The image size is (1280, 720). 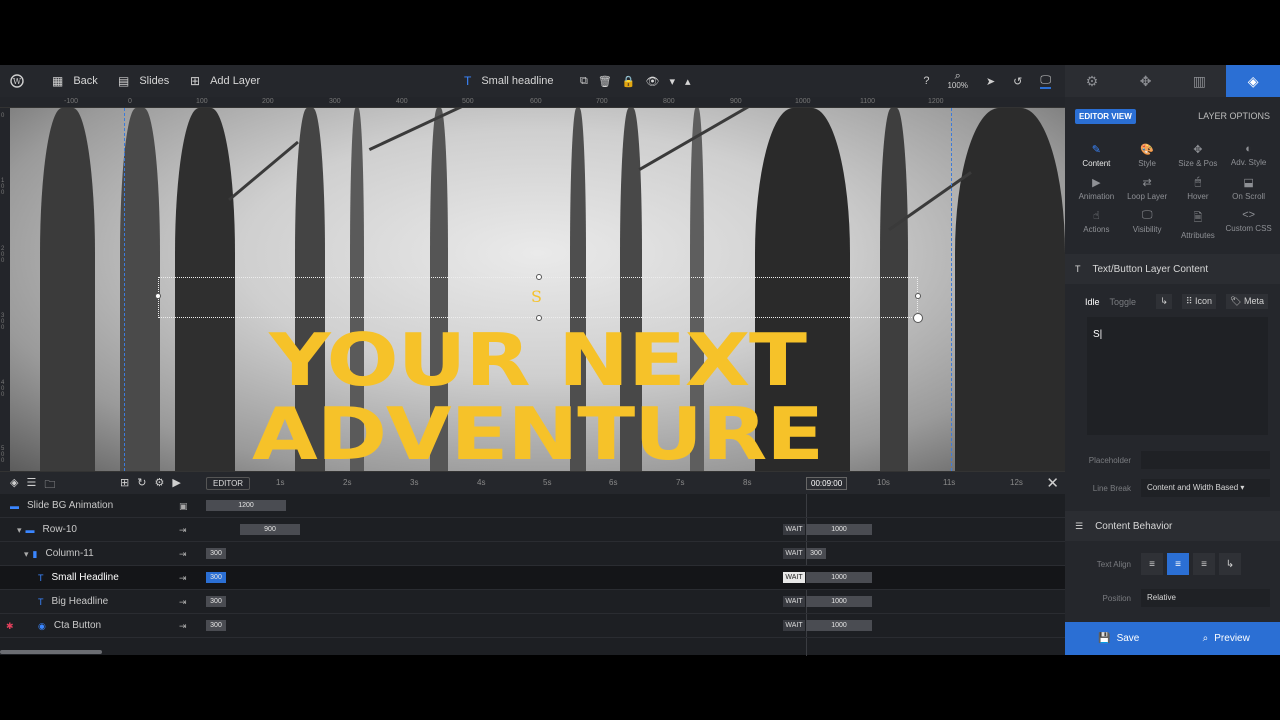 I want to click on big-headline-line1: YOUR NEXT, so click(x=537, y=360).